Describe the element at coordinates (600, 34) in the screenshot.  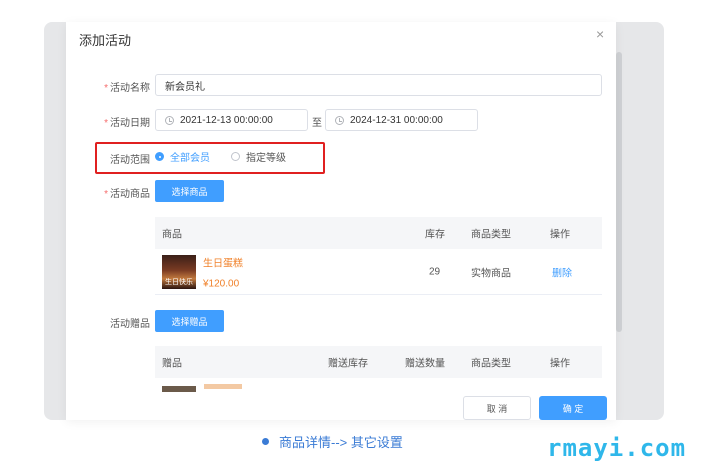
I see `close-icon: ×` at that location.